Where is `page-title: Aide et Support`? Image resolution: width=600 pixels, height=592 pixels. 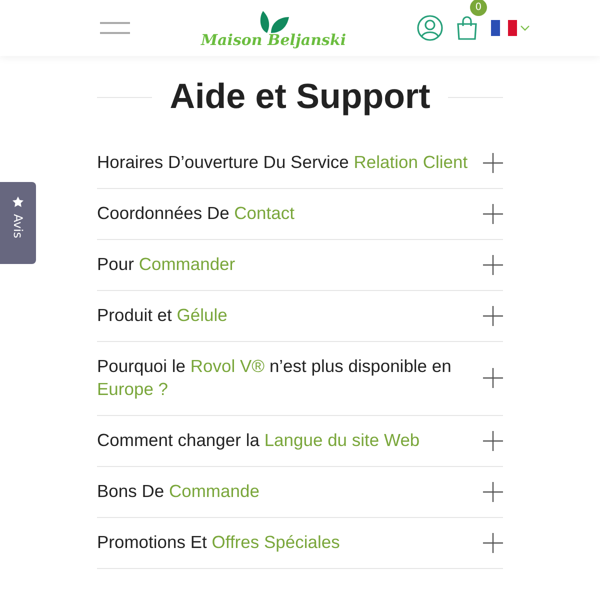
page-title: Aide et Support is located at coordinates (300, 97).